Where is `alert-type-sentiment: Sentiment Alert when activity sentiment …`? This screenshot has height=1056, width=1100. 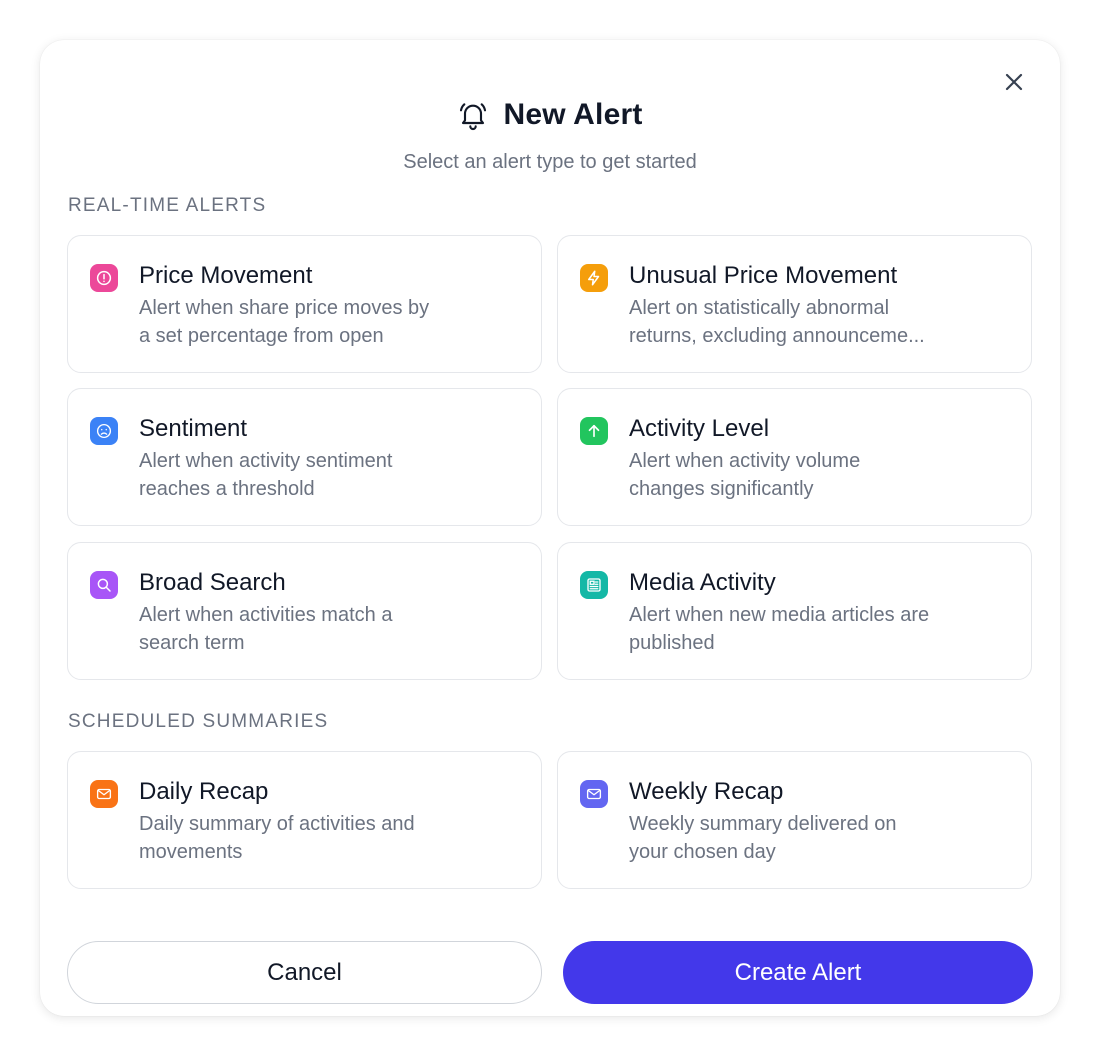
alert-type-sentiment: Sentiment Alert when activity sentiment … is located at coordinates (304, 457).